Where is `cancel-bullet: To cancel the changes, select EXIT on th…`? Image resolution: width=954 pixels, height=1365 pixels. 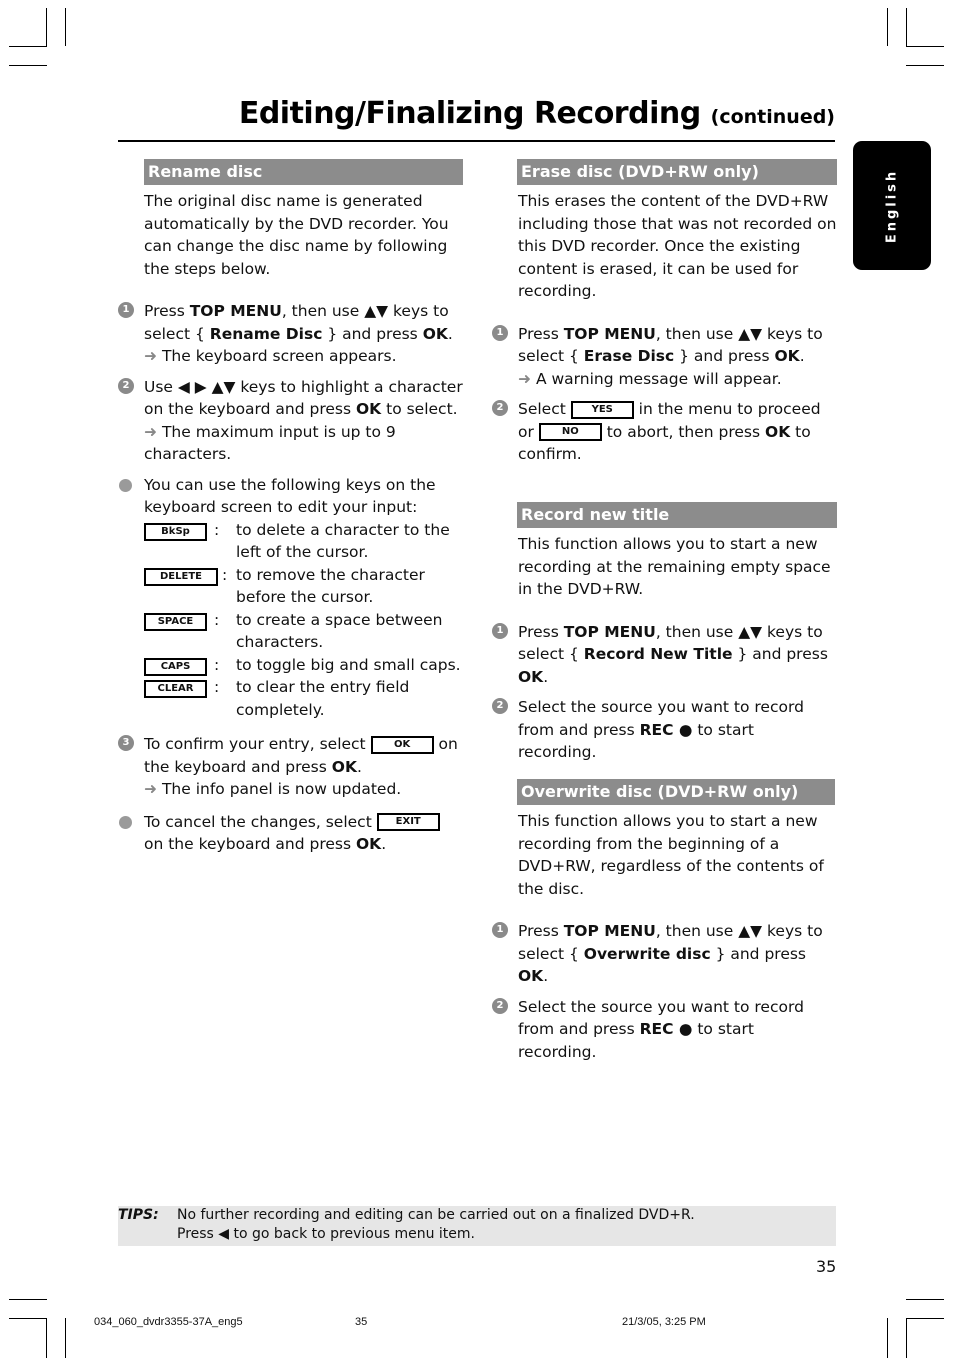 cancel-bullet: To cancel the changes, select EXIT on th… is located at coordinates (290, 833).